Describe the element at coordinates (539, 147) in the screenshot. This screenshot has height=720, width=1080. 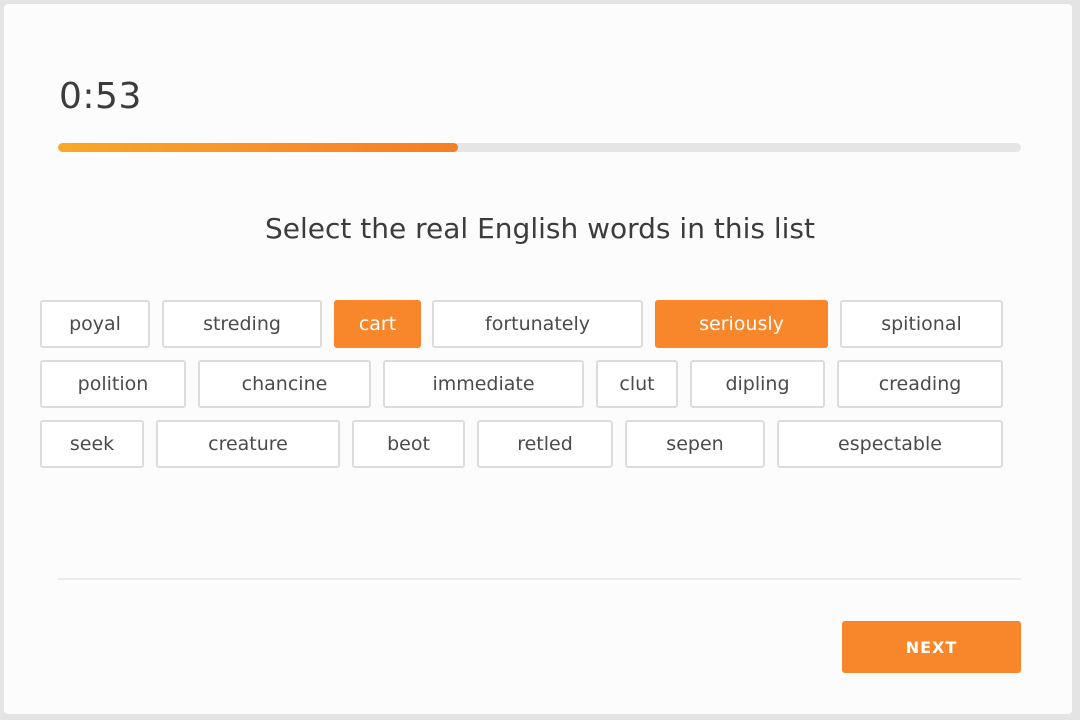
I see `progress-bar` at that location.